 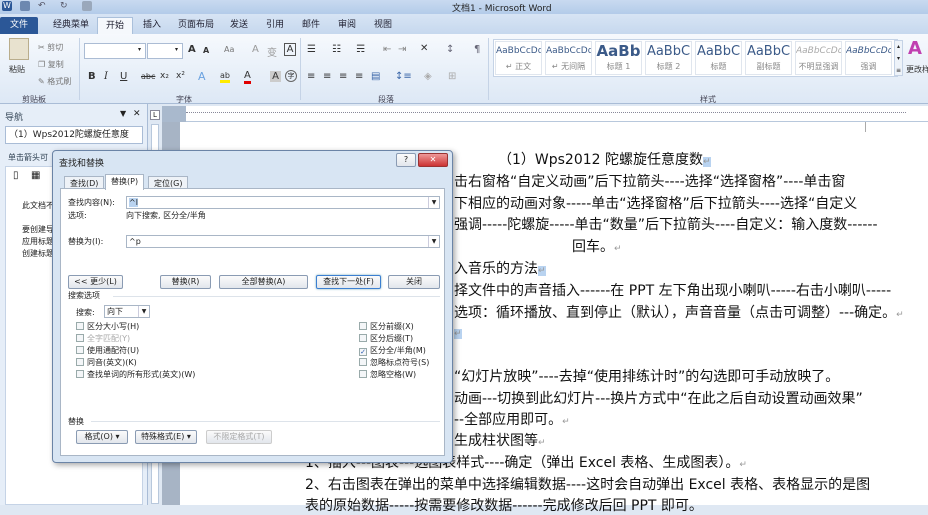 I want to click on distributed-icon: ▤, so click(x=375, y=76).